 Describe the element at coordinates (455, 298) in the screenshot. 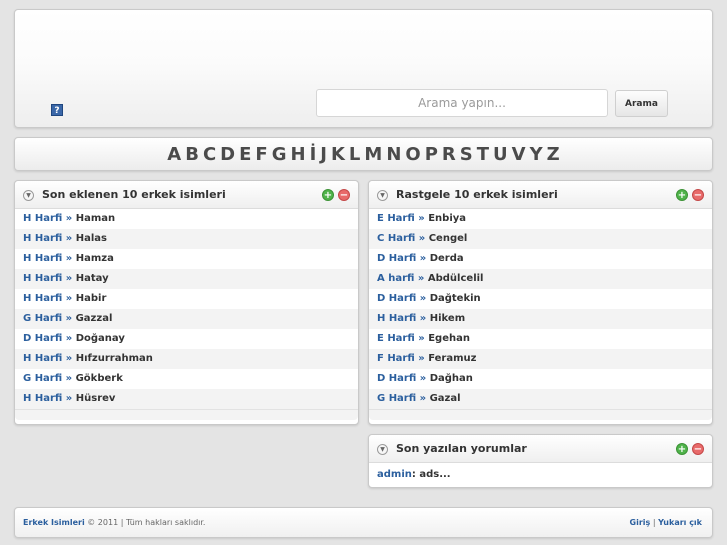

I see `name-link: Dağtekin` at that location.